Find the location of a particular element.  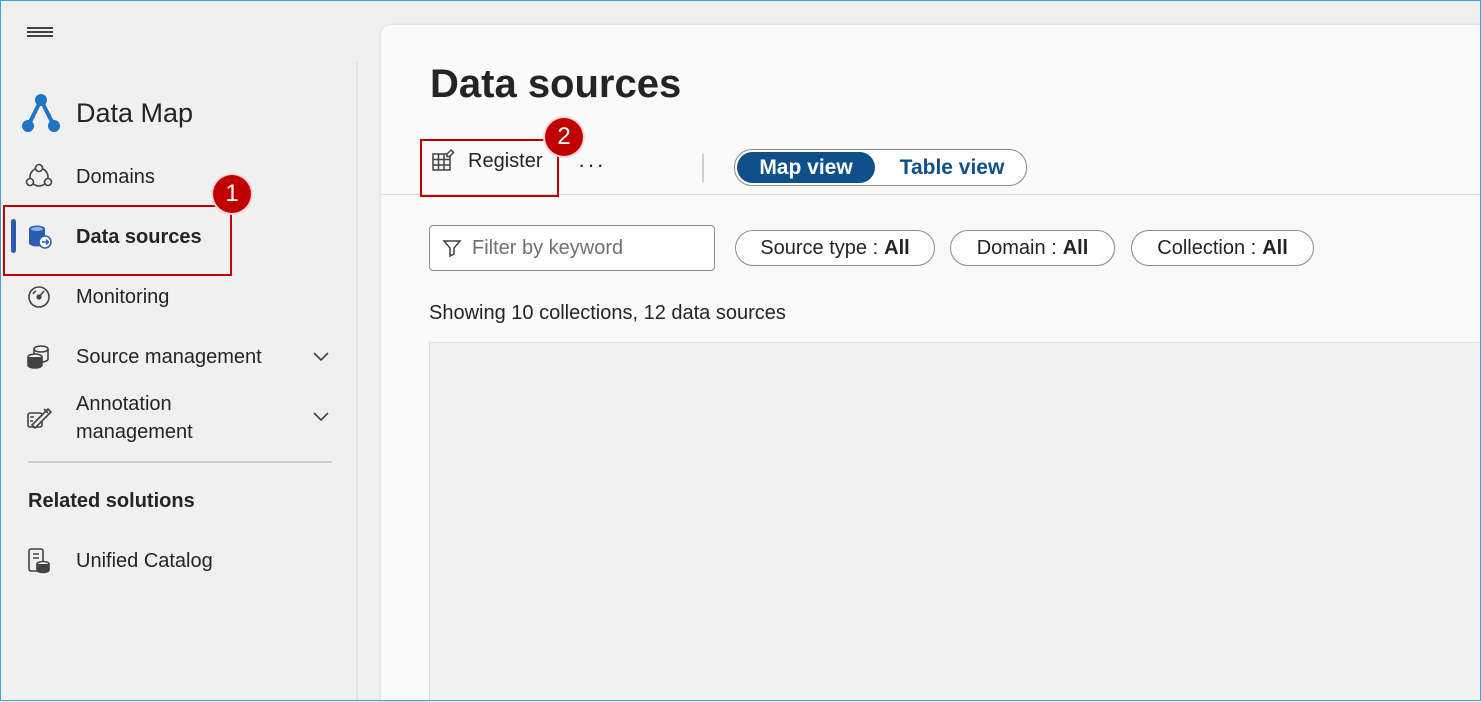

pill-label: Source type : is located at coordinates (819, 247).